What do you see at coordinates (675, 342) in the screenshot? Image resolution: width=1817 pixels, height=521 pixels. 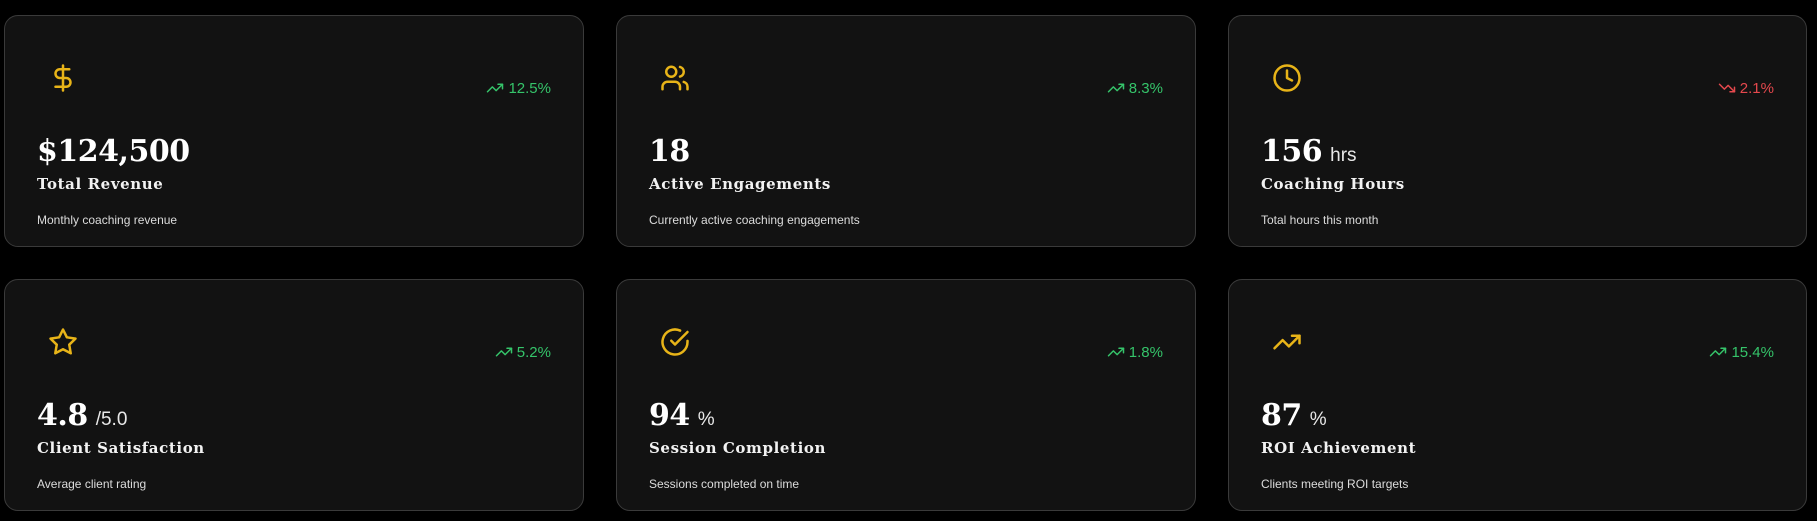 I see `check-circle-icon` at bounding box center [675, 342].